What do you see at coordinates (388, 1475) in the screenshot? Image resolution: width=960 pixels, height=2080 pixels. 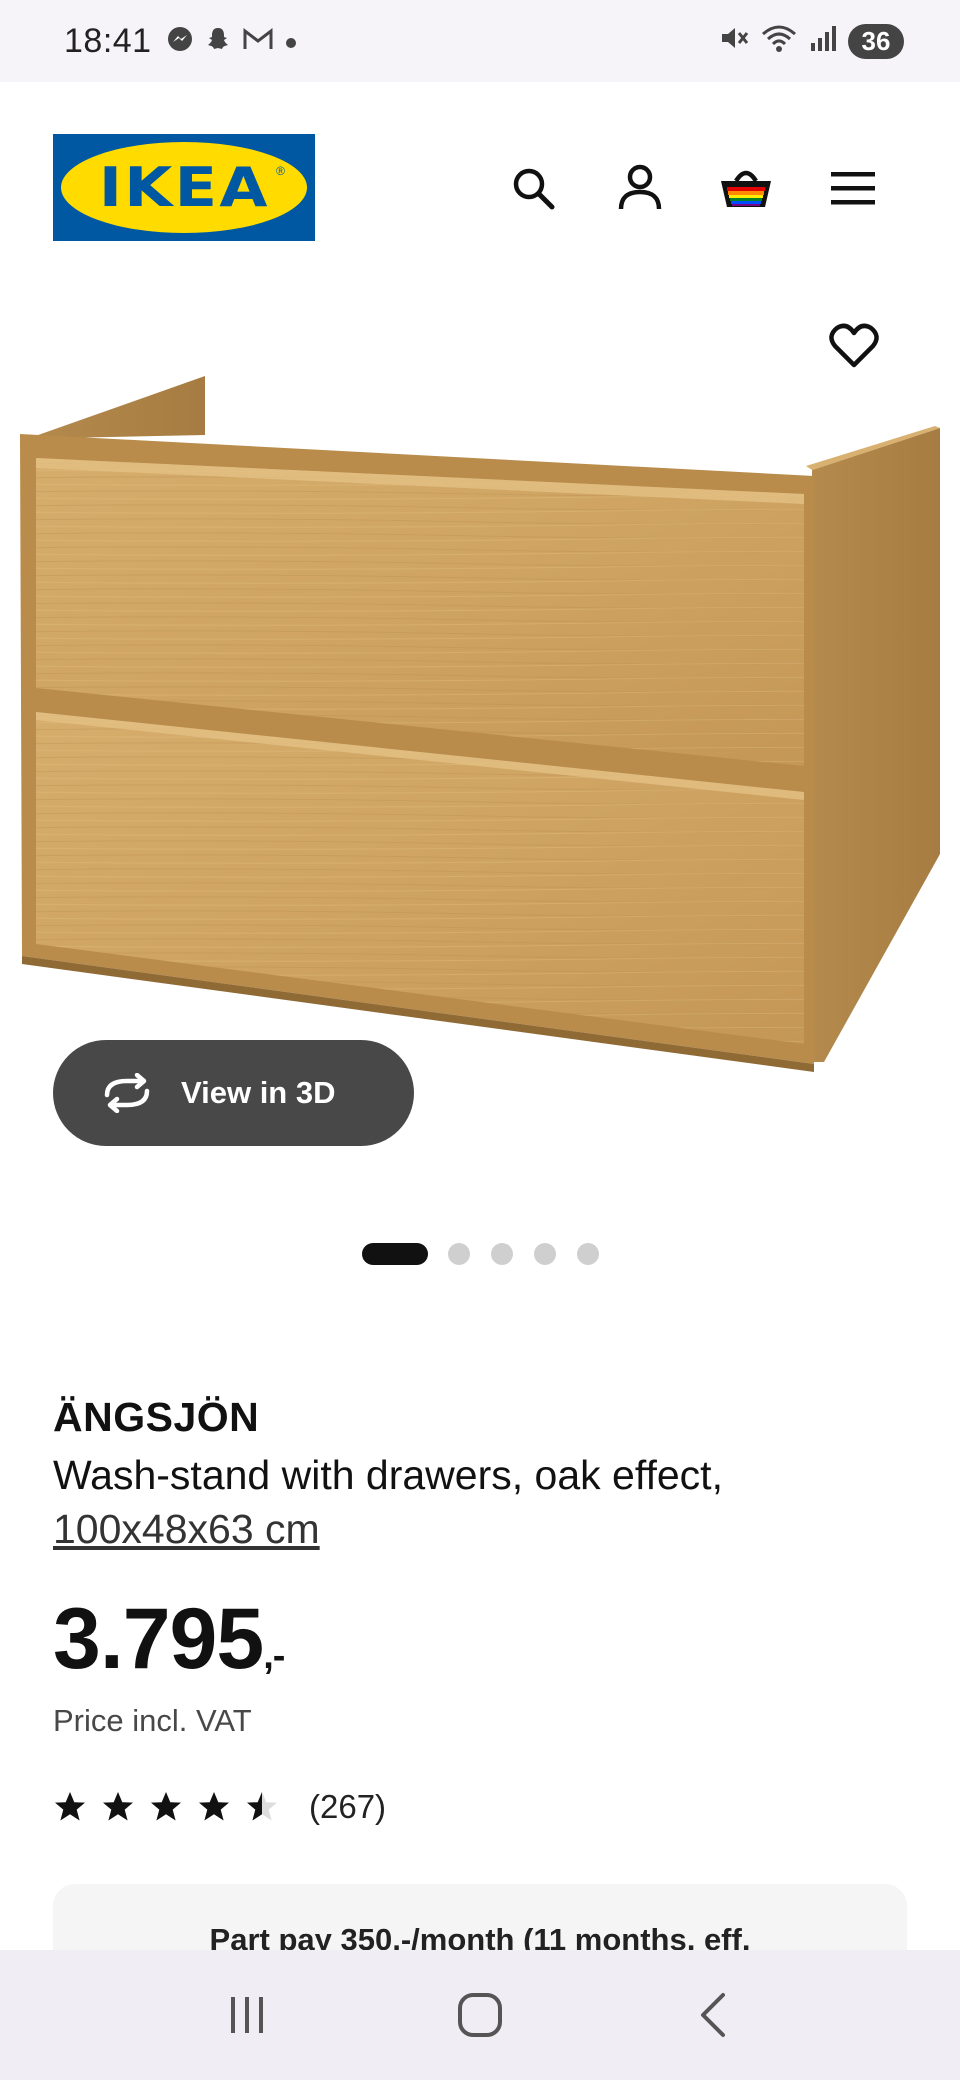 I see `product-description-type: Wash-stand with drawers, oak effect,` at bounding box center [388, 1475].